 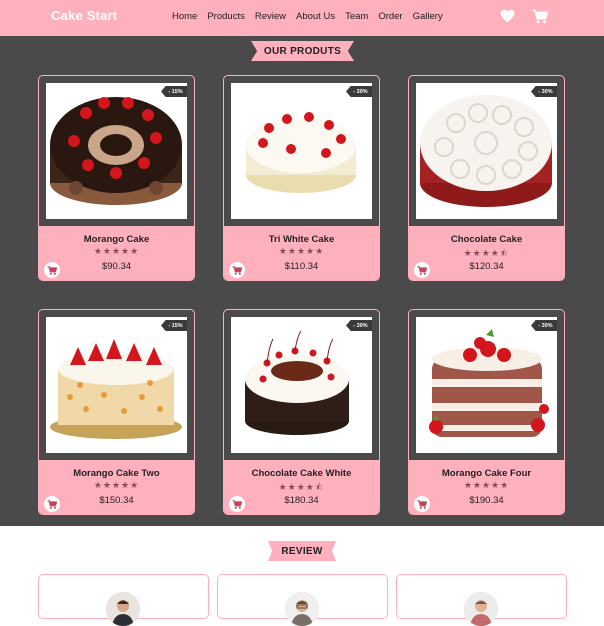 I want to click on product-card-chocolate-cake-white: - 30% Chocolate Cake White ★★★★⯪ $180.34, so click(x=301, y=412).